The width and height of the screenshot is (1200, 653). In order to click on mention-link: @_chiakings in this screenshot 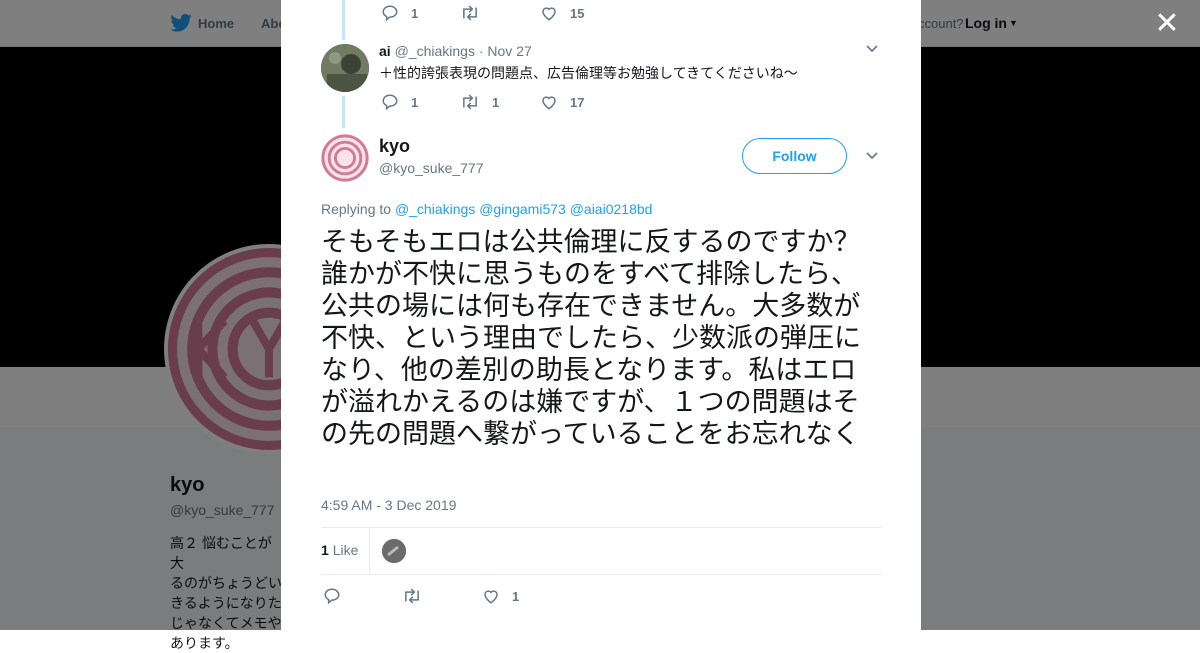, I will do `click(435, 209)`.